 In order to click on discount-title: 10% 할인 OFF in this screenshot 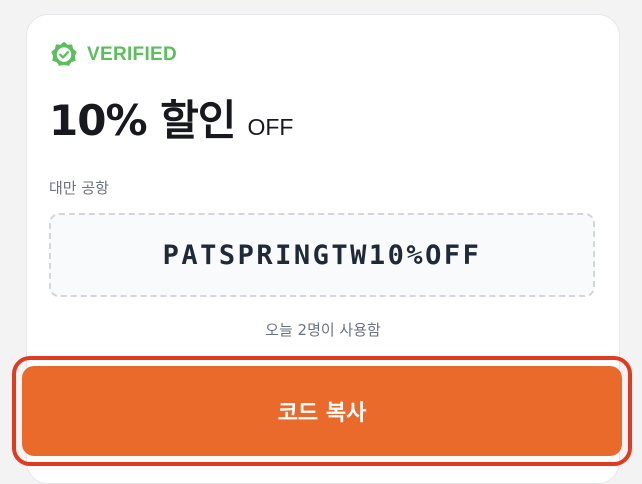, I will do `click(171, 121)`.